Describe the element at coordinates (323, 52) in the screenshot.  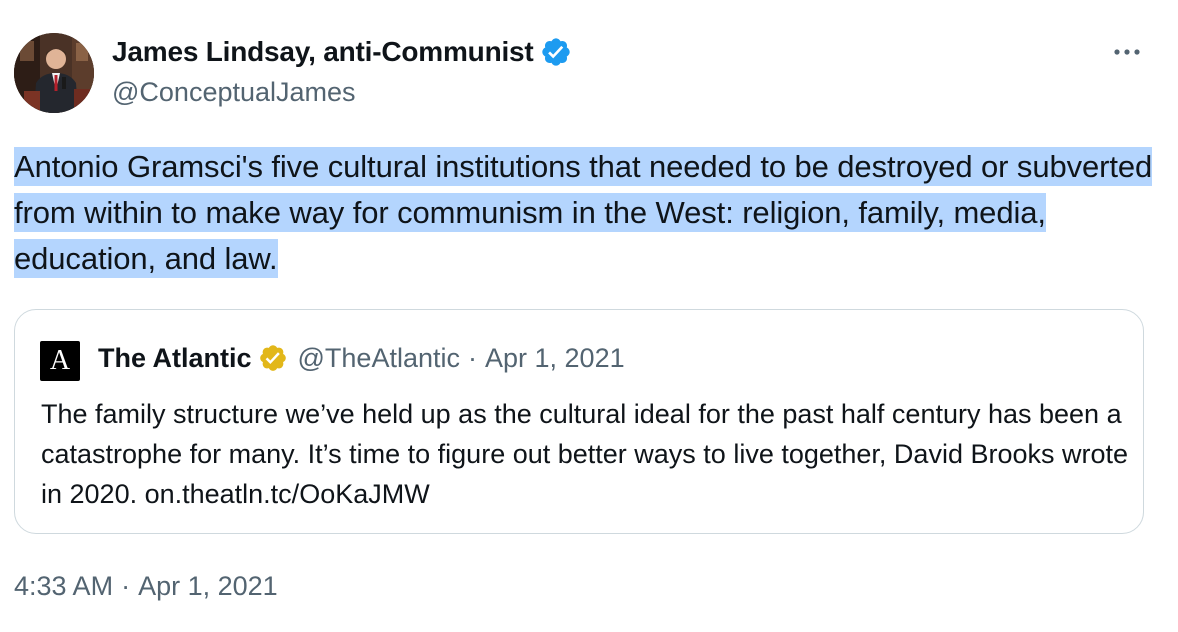
I see `author-name: James Lindsay, anti-Communist` at that location.